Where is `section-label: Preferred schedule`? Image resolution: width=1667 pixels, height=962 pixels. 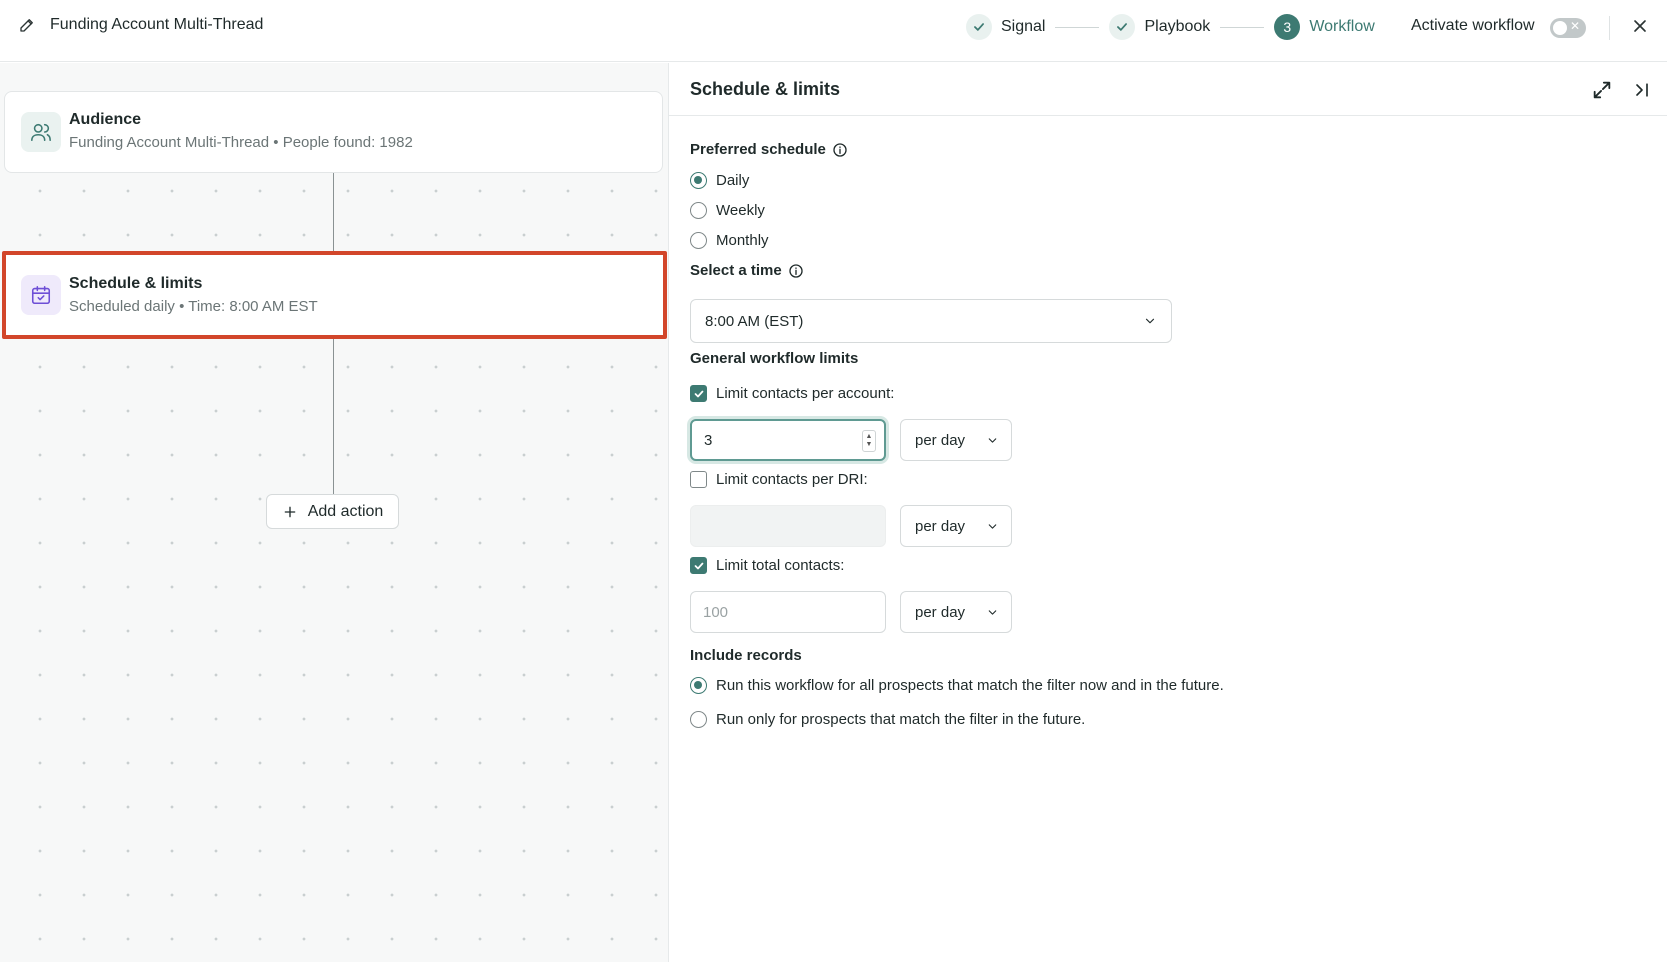 section-label: Preferred schedule is located at coordinates (758, 149).